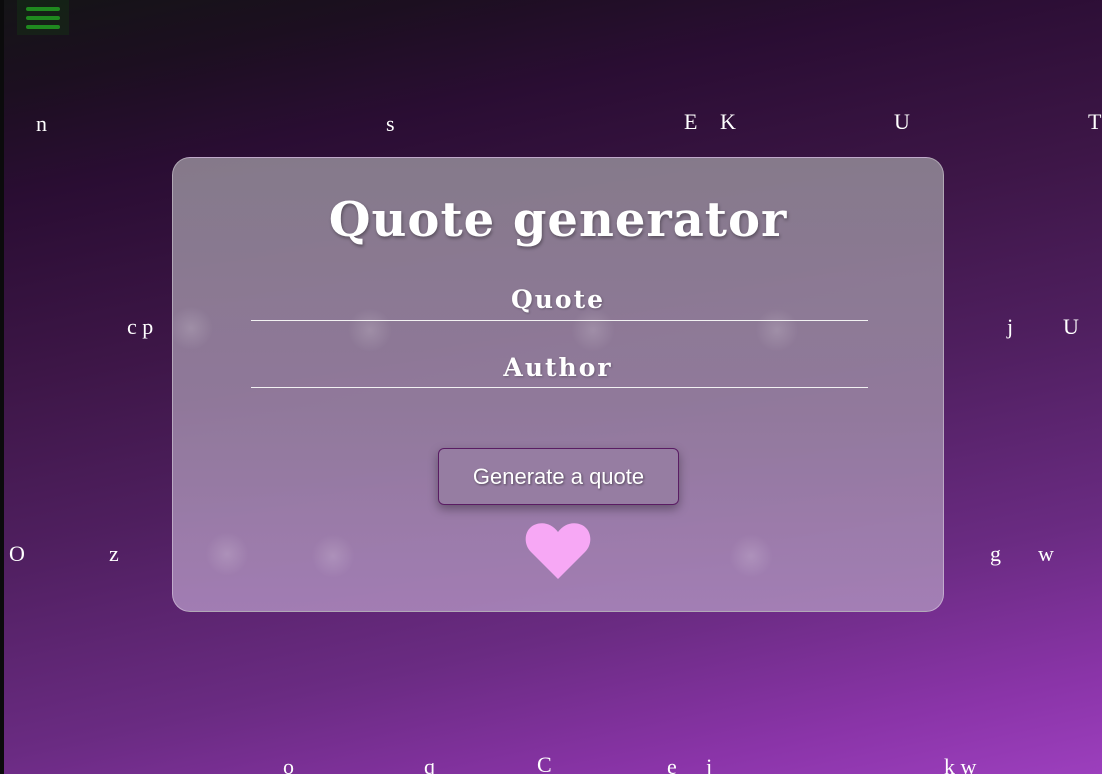  I want to click on background-letter: w, so click(1046, 553).